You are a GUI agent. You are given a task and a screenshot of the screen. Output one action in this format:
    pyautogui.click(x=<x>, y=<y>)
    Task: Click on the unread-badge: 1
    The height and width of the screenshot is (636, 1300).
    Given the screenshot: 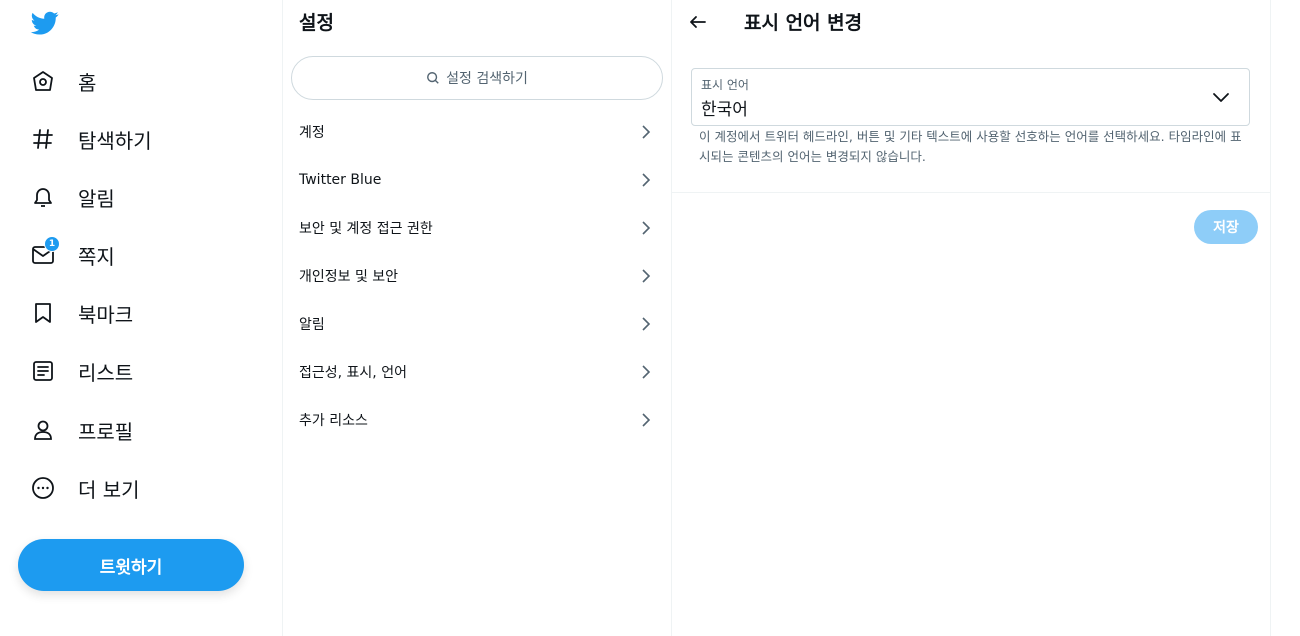 What is the action you would take?
    pyautogui.click(x=52, y=244)
    